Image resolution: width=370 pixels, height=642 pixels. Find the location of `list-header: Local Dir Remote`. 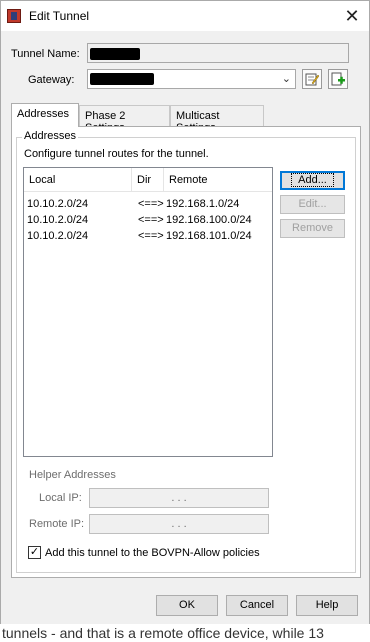

list-header: Local Dir Remote is located at coordinates (148, 180).